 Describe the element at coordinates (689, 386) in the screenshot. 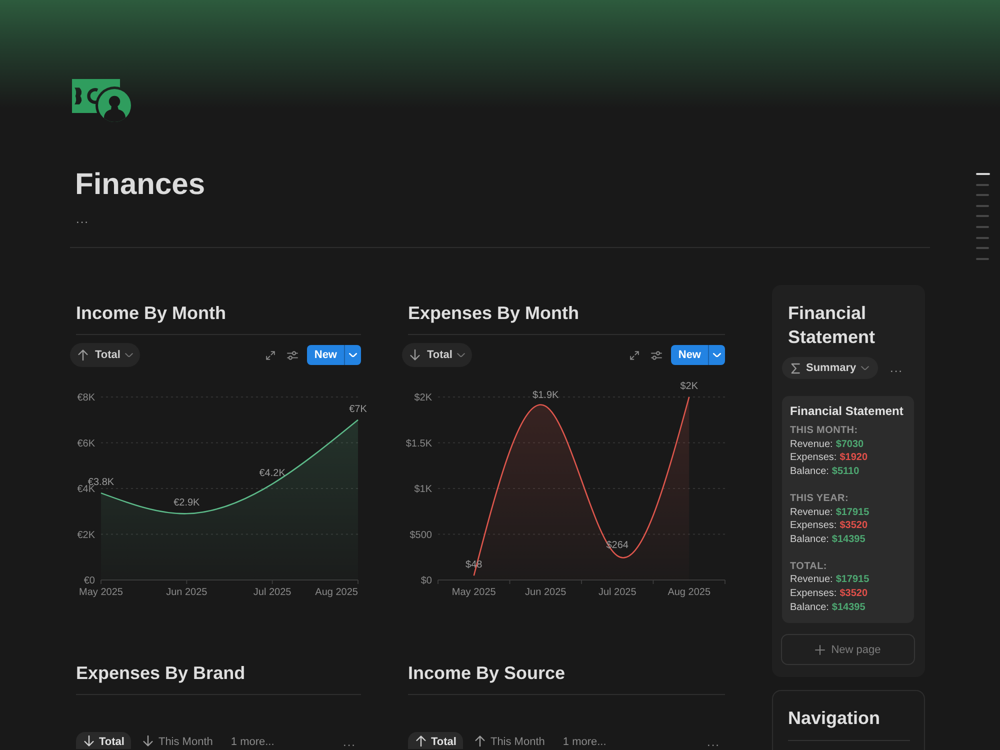

I see `data-label: $2K` at that location.